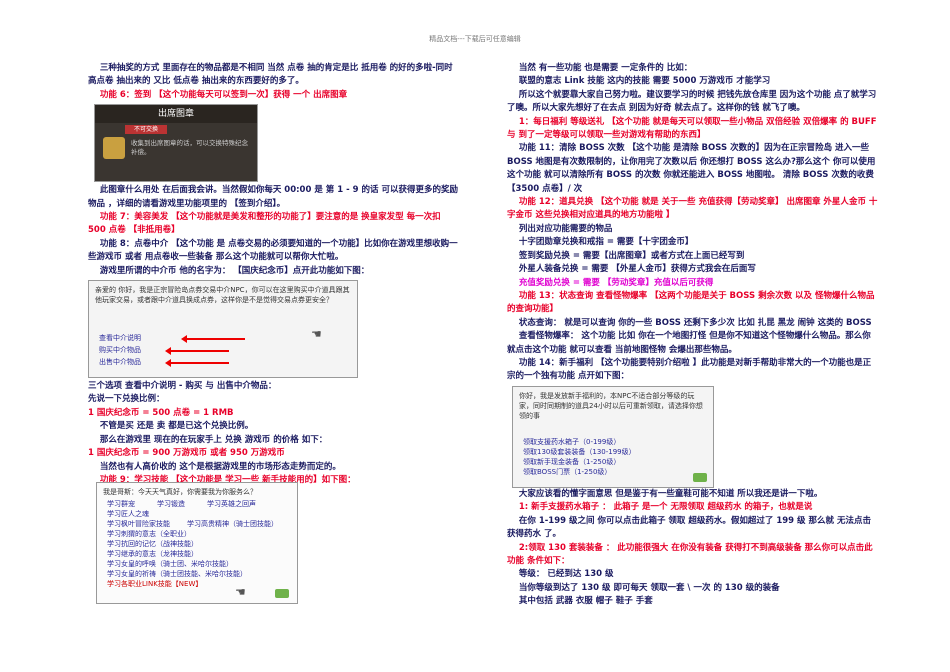 Image resolution: width=950 pixels, height=672 pixels. Describe the element at coordinates (176, 426) in the screenshot. I see `paragraph: 不管是买 还是 卖 都是已这个兑换比例。` at that location.